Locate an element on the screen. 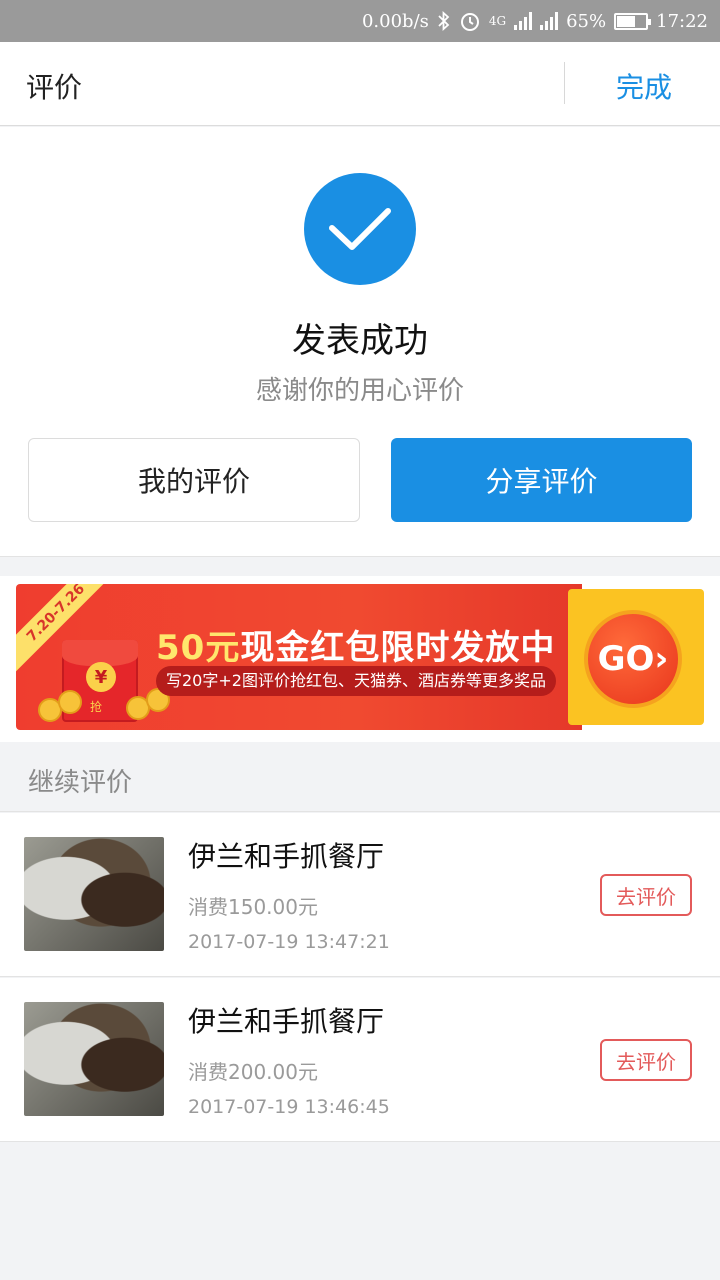 The image size is (720, 1280). battery-fill is located at coordinates (626, 21).